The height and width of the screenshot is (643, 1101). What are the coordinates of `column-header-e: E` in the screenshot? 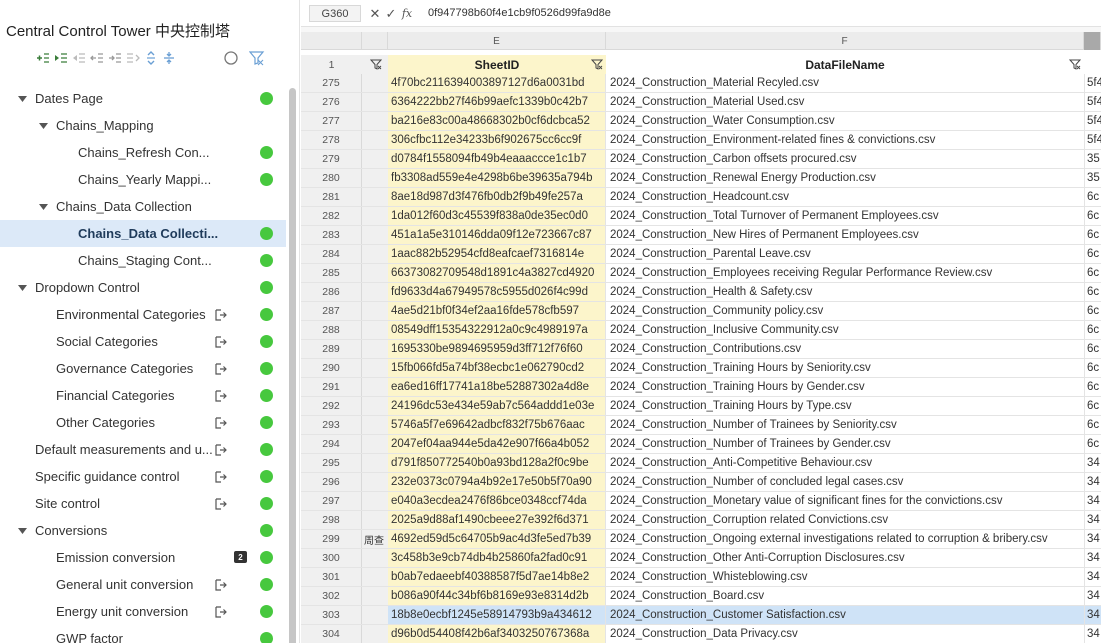 It's located at (497, 41).